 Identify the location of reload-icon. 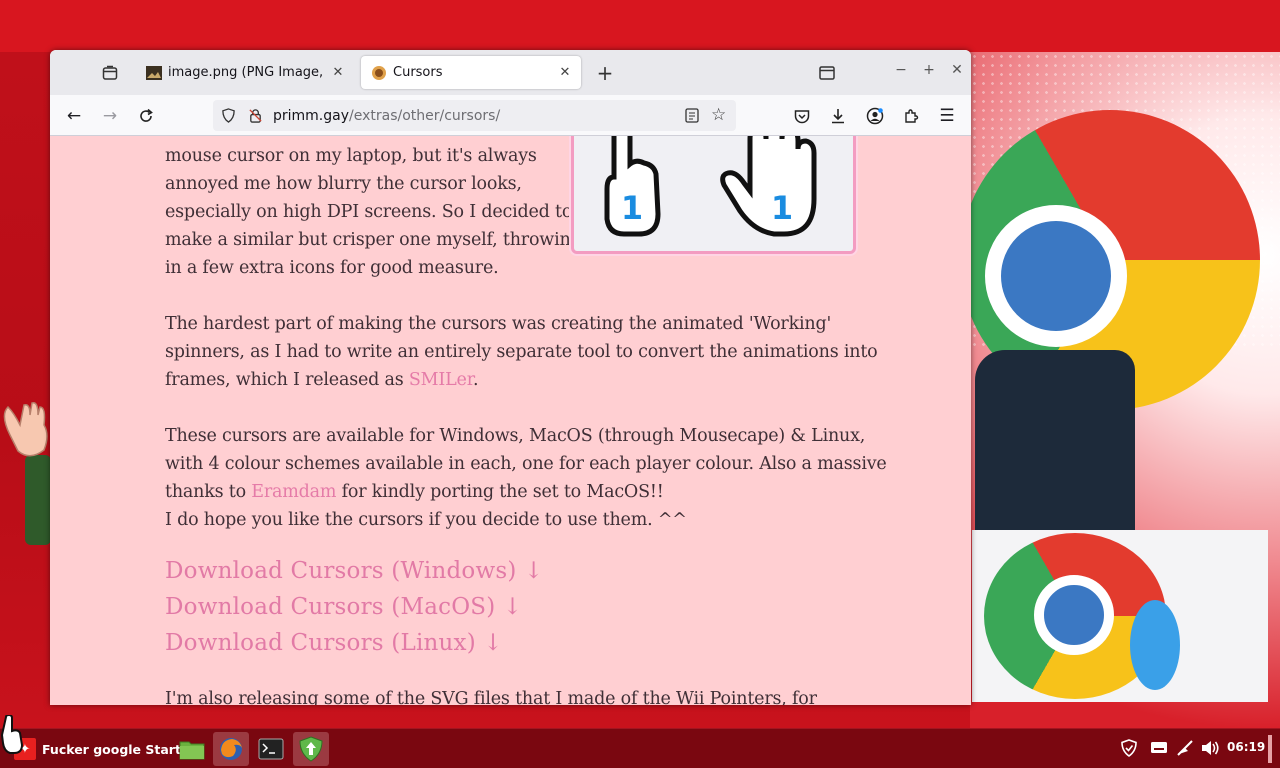
(146, 116).